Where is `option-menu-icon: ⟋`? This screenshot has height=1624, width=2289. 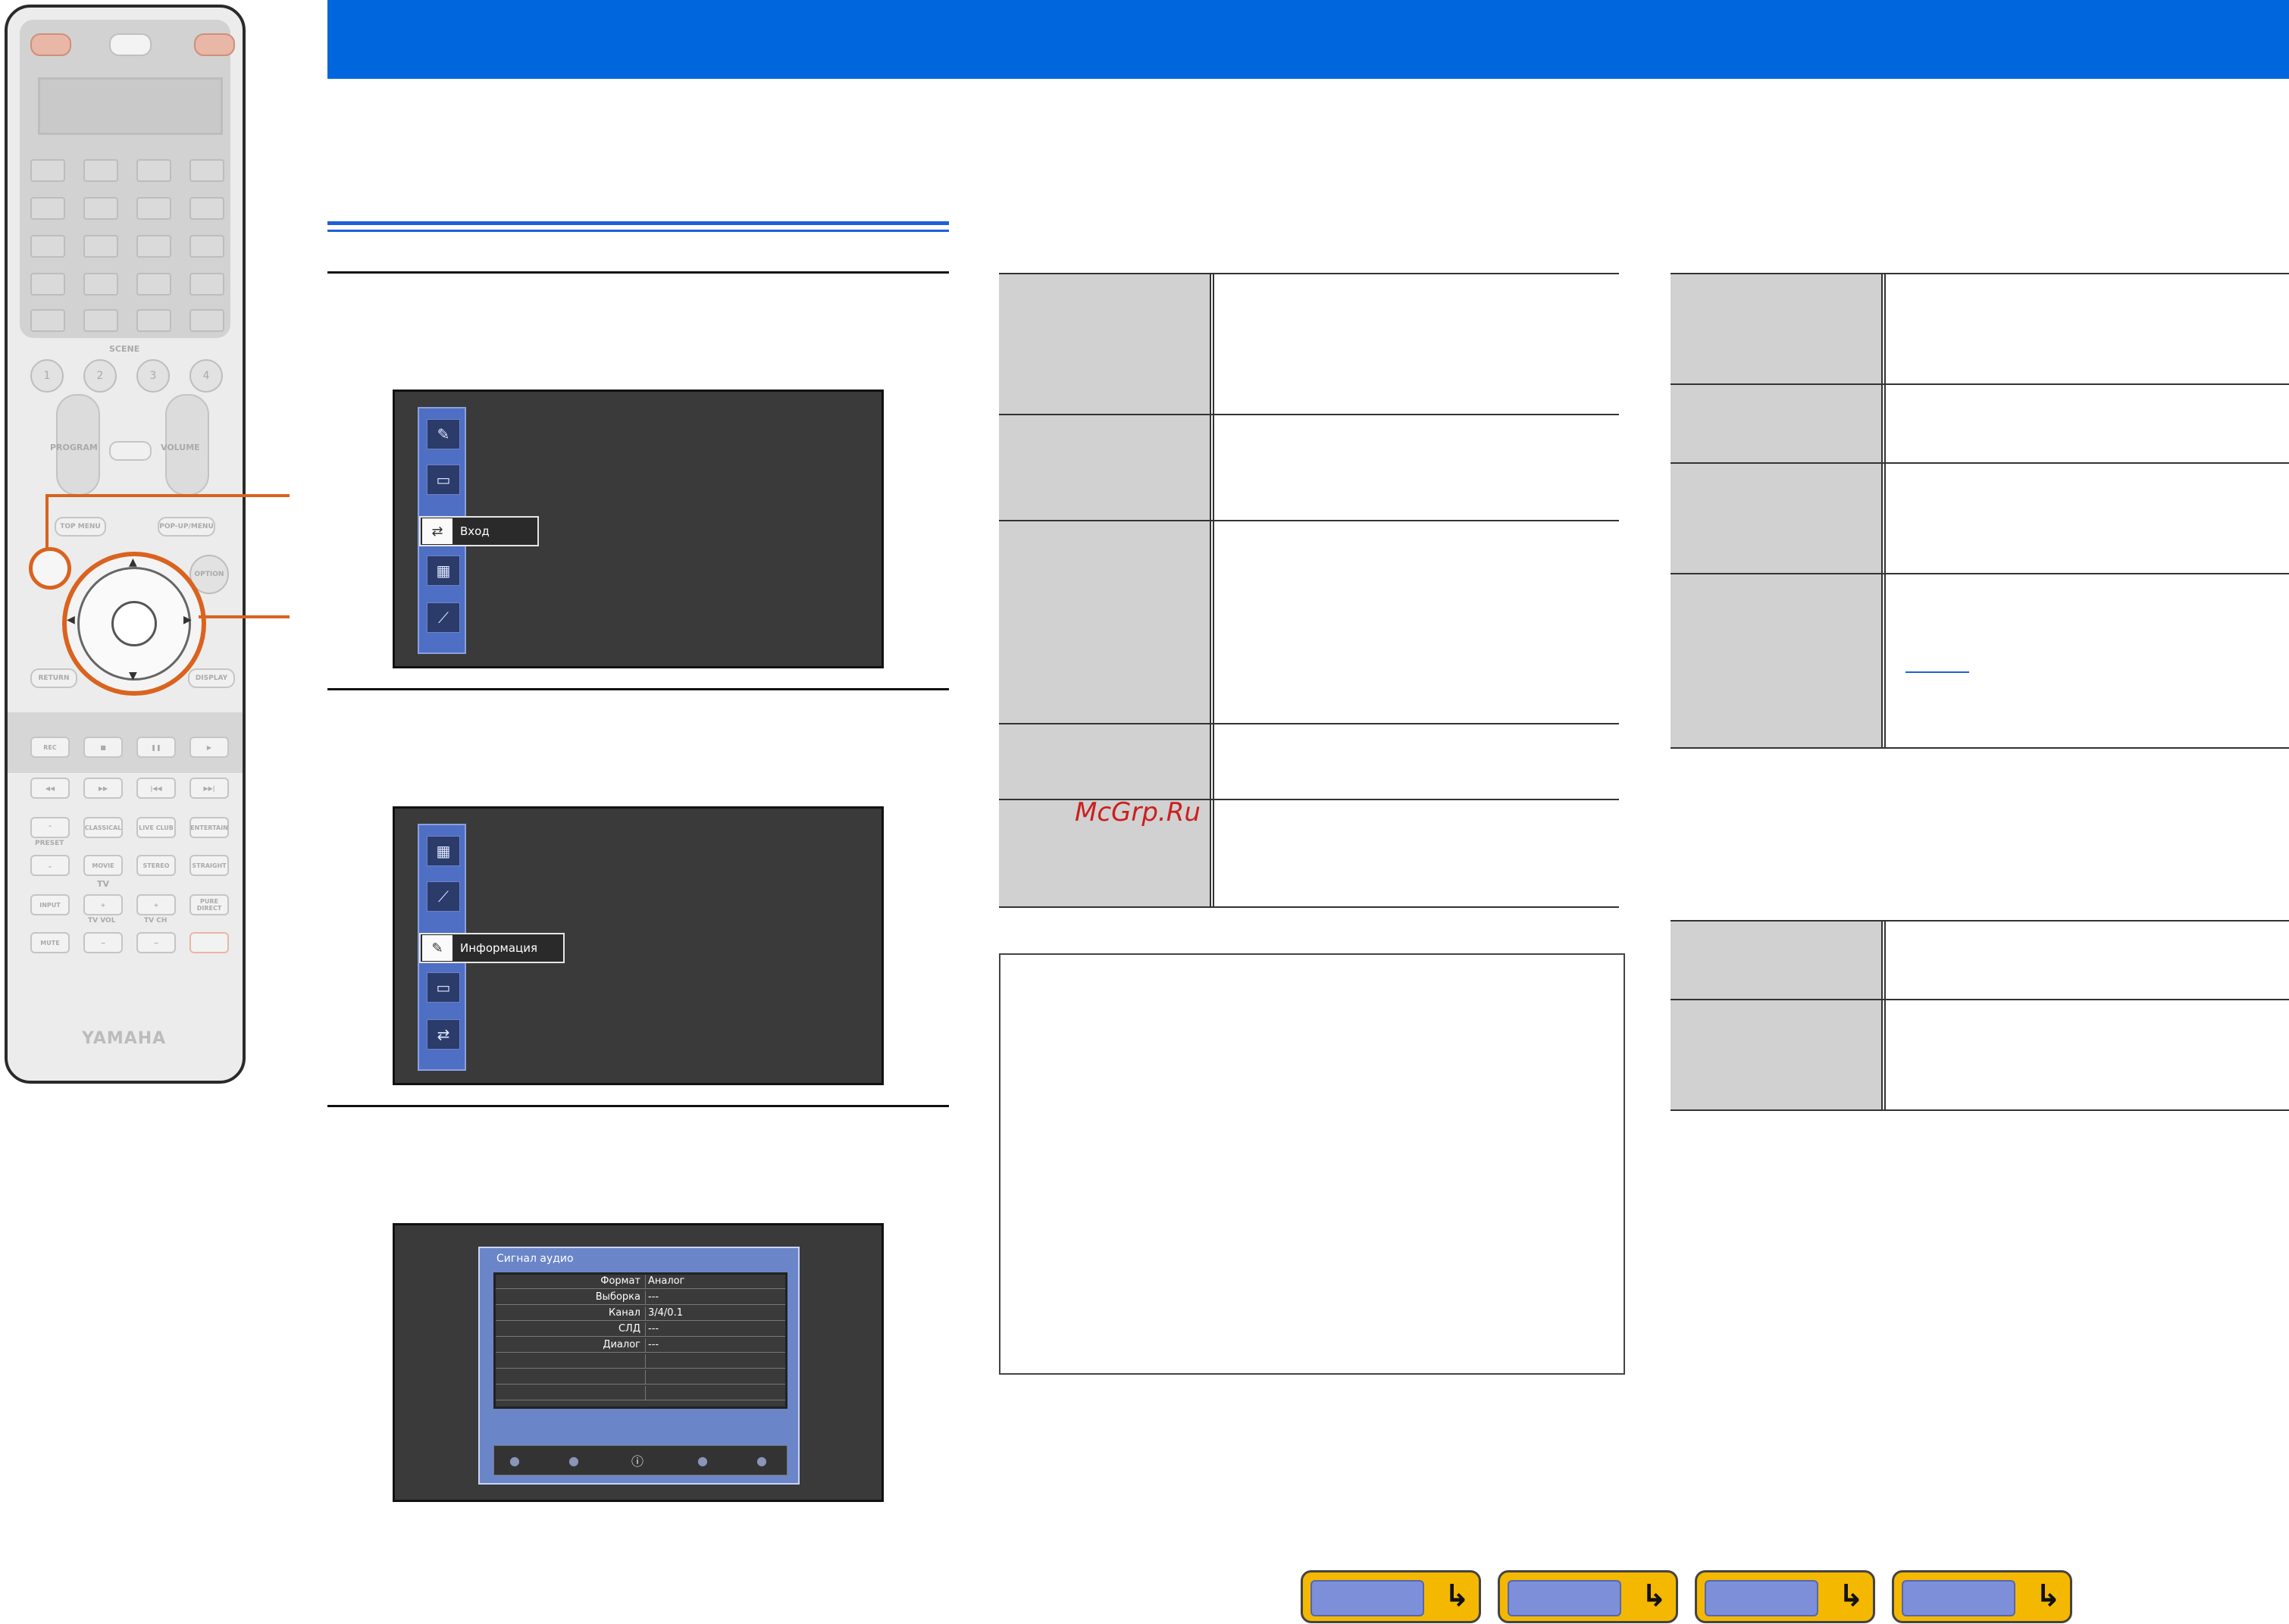 option-menu-icon: ⟋ is located at coordinates (443, 896).